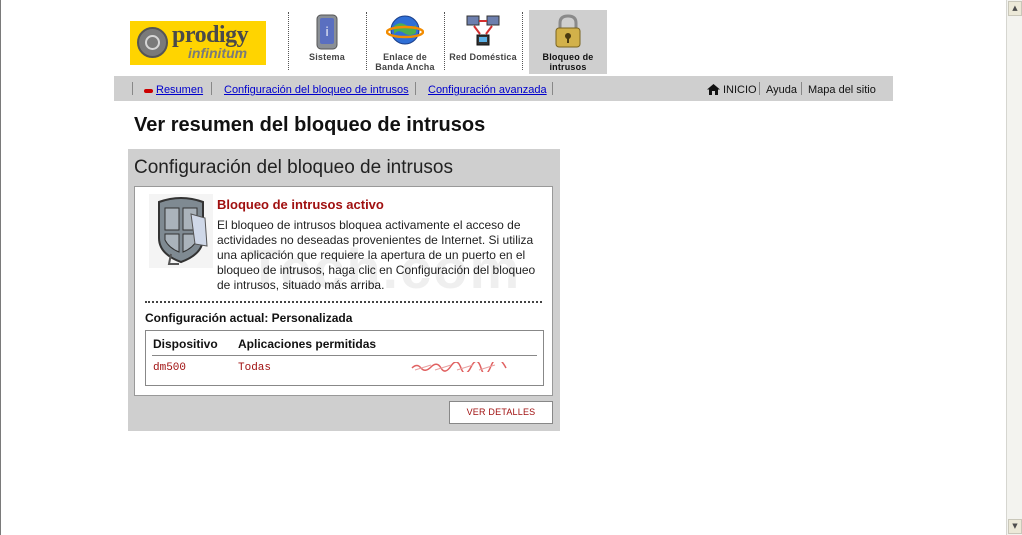  What do you see at coordinates (185, 344) in the screenshot?
I see `table-header-device: Dispositivo` at bounding box center [185, 344].